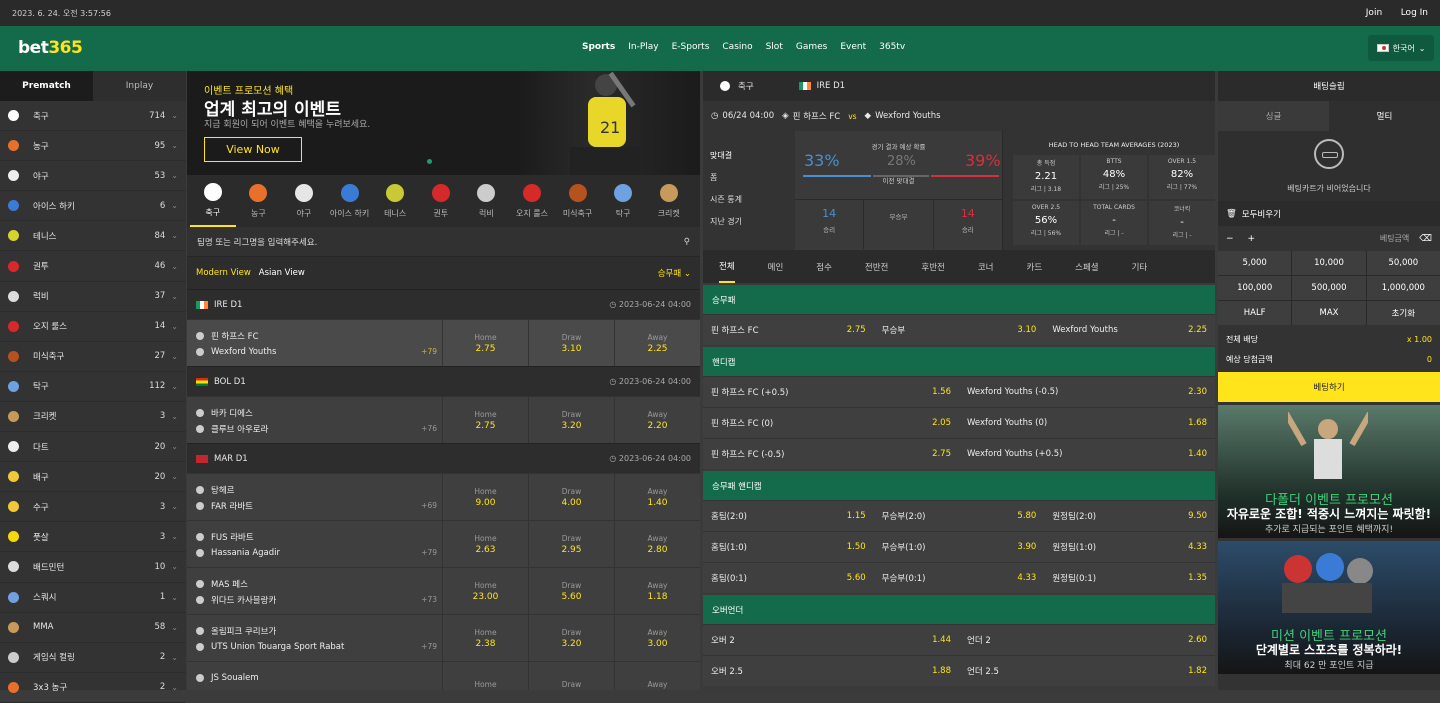 The width and height of the screenshot is (1440, 703). Describe the element at coordinates (441, 201) in the screenshot. I see `sport-tab: 권투` at that location.